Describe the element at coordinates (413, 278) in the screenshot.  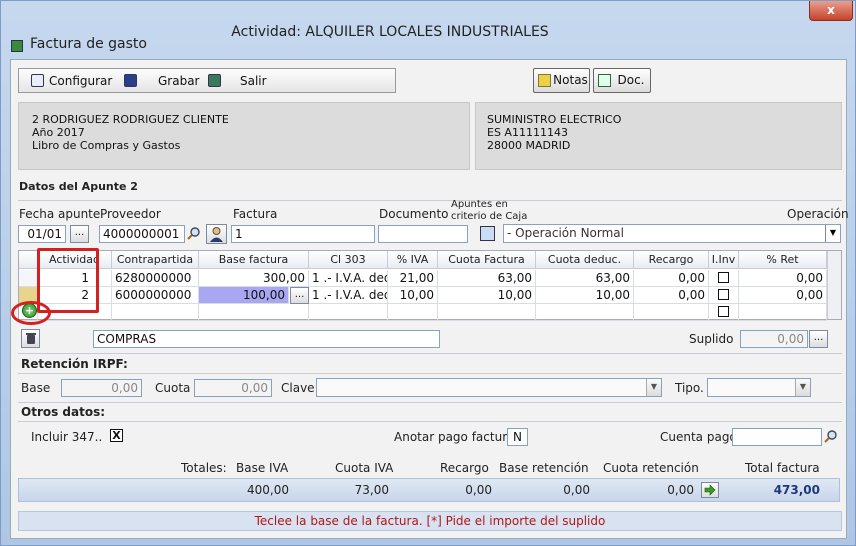
I see `cell-iva: 21,00` at that location.